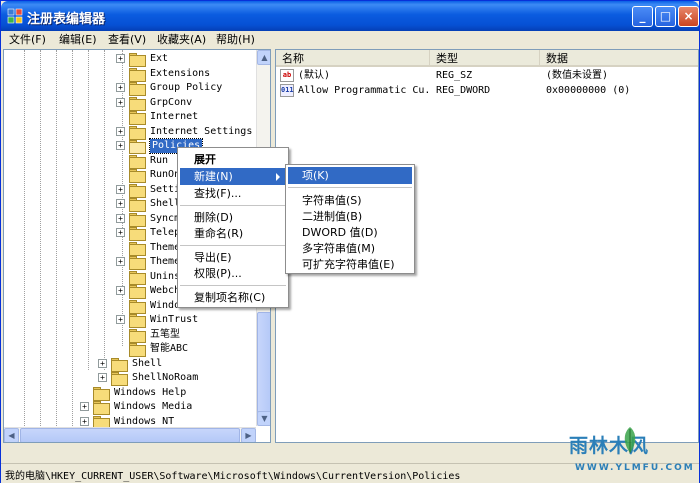 The width and height of the screenshot is (700, 483). I want to click on close-button: ×, so click(688, 16).